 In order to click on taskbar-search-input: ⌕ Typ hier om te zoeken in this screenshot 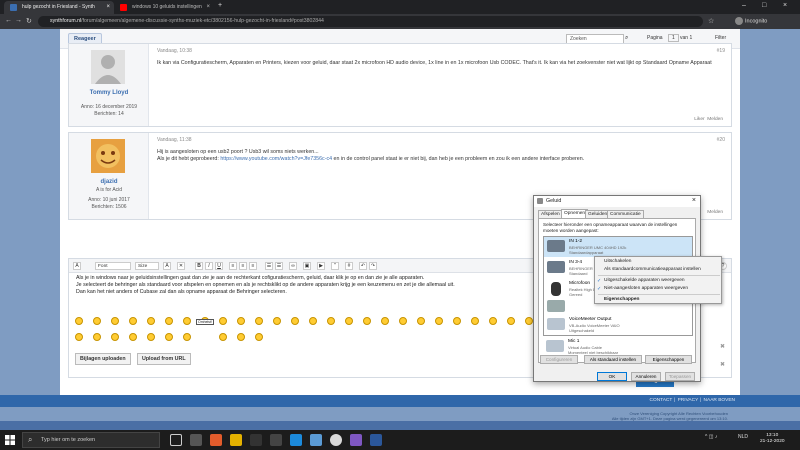, I will do `click(91, 440)`.